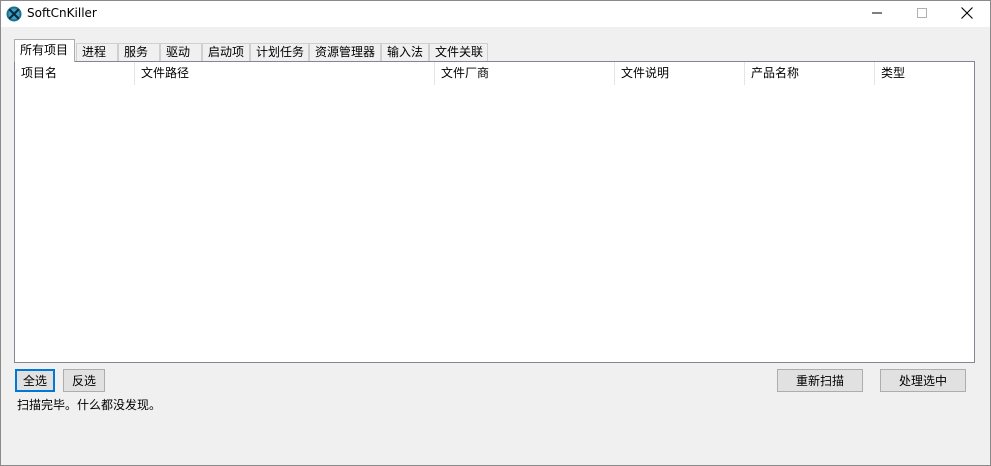  I want to click on window-title: SoftCnKiller, so click(62, 13).